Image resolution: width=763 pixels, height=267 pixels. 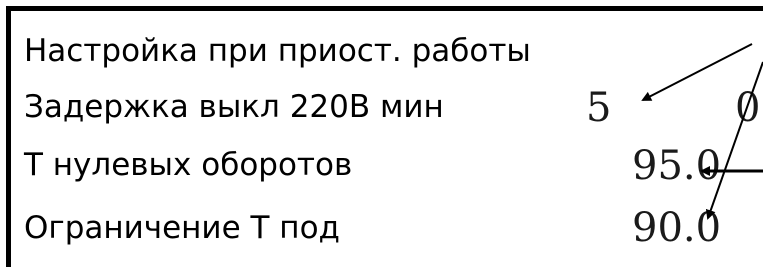 I want to click on annotation-arrows, so click(x=702, y=131).